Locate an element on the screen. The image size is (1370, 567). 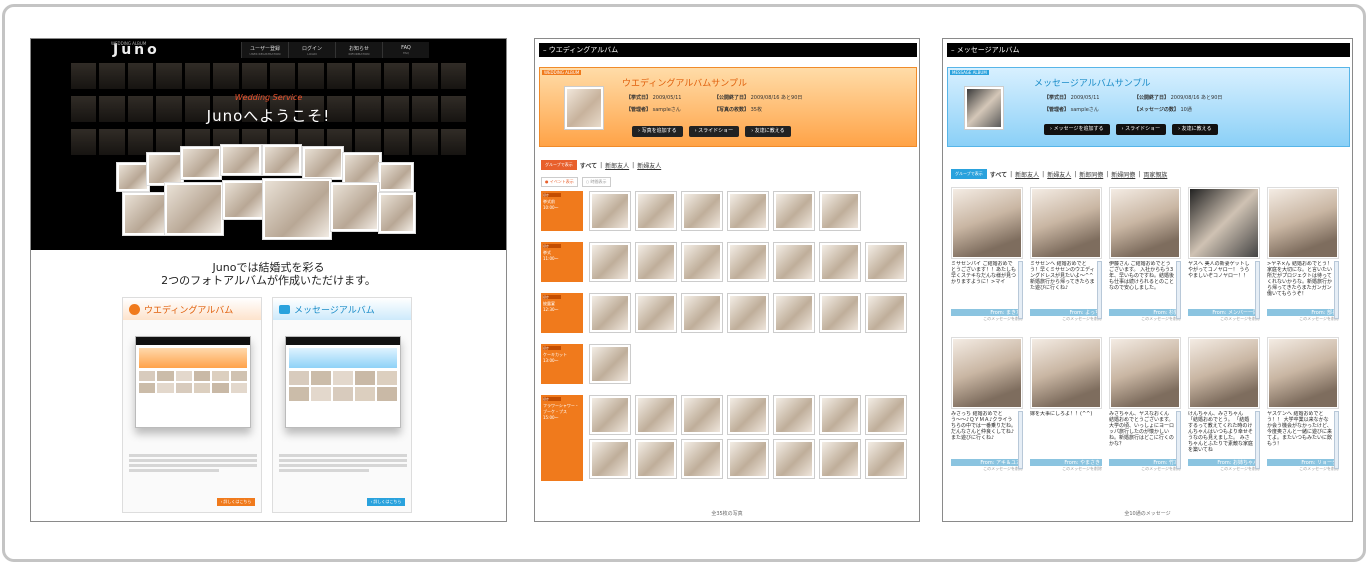
time-view-toggle: ○ 時間表示 is located at coordinates (596, 182).